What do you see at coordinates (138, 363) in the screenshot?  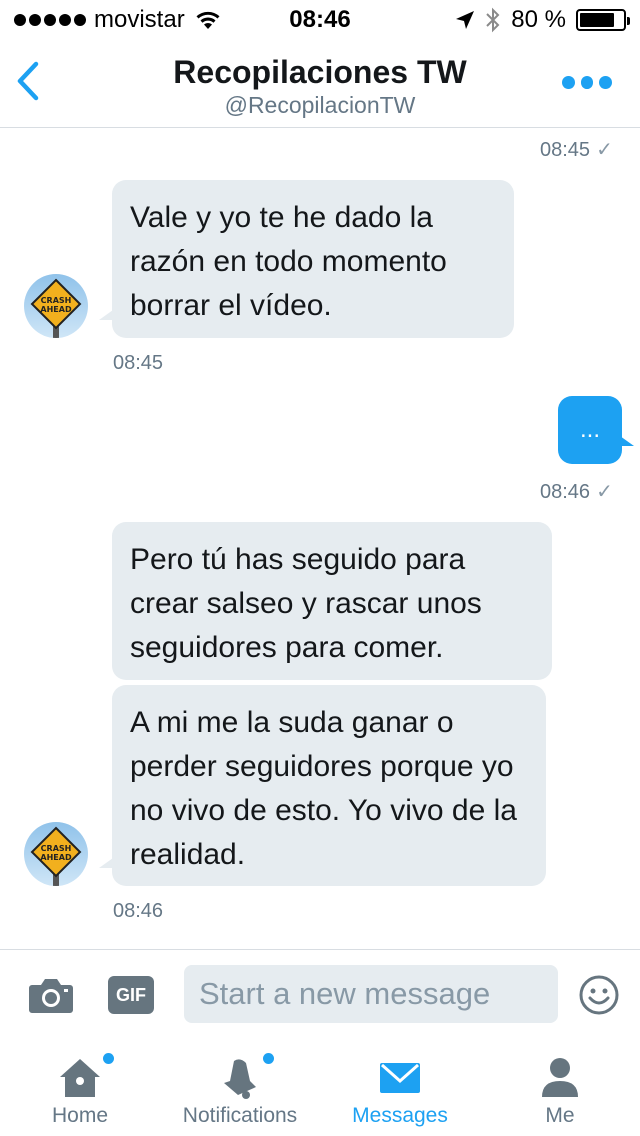 I see `message-timestamp: 08:45` at bounding box center [138, 363].